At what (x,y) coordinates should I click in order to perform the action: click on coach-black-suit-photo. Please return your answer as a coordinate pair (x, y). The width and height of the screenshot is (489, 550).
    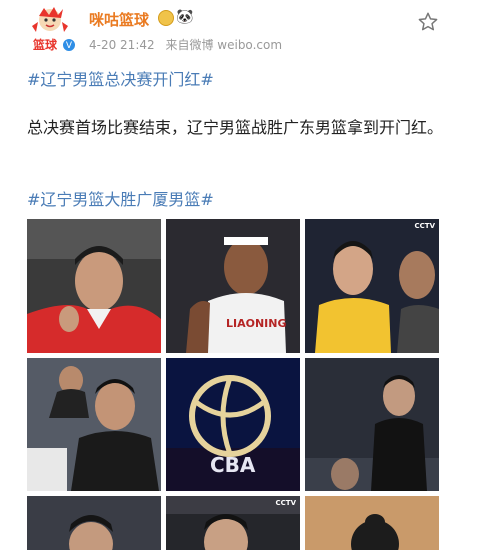
    Looking at the image, I should click on (372, 424).